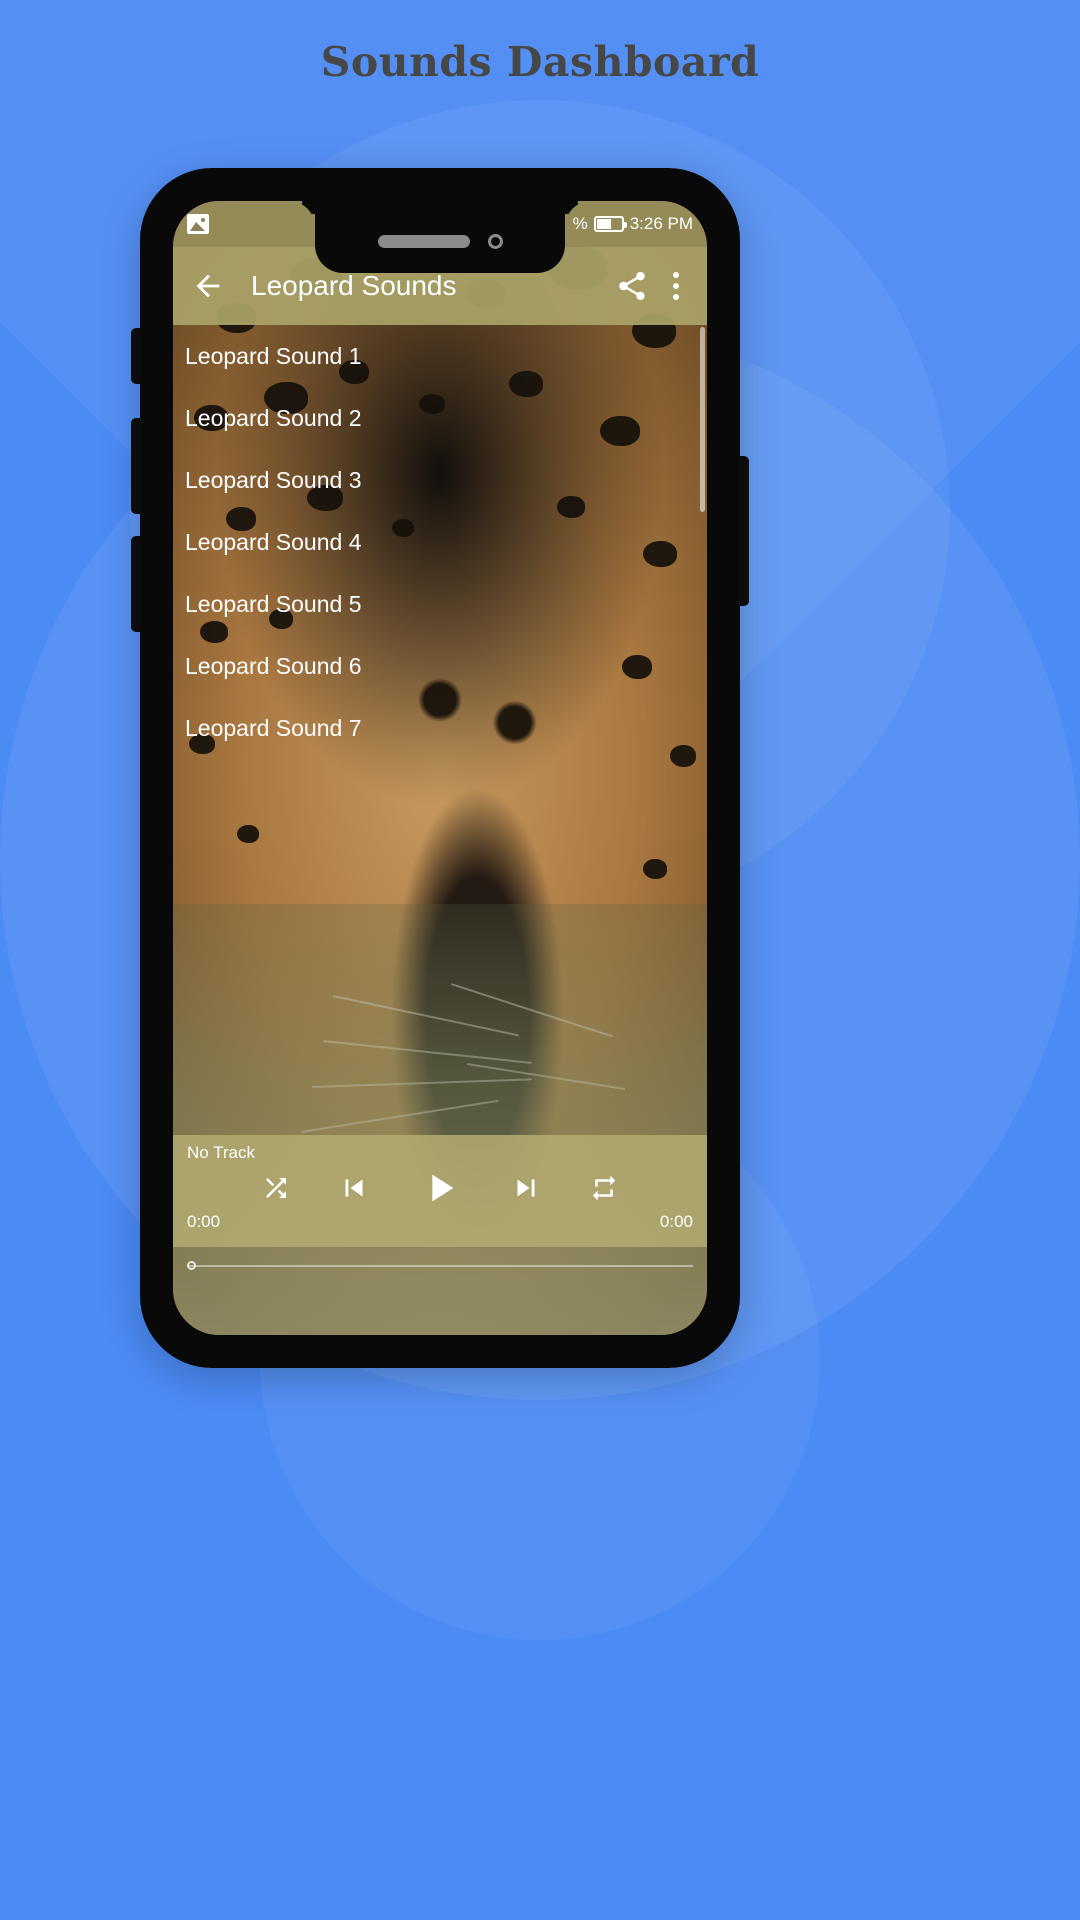 The width and height of the screenshot is (1080, 1920). I want to click on list-item: Leopard Sound 2, so click(440, 418).